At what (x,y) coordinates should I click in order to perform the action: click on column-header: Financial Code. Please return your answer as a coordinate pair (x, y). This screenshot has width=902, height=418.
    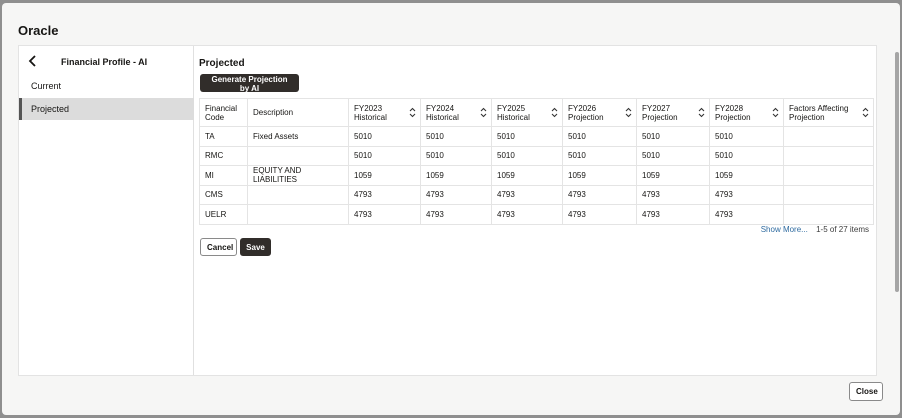
    Looking at the image, I should click on (223, 112).